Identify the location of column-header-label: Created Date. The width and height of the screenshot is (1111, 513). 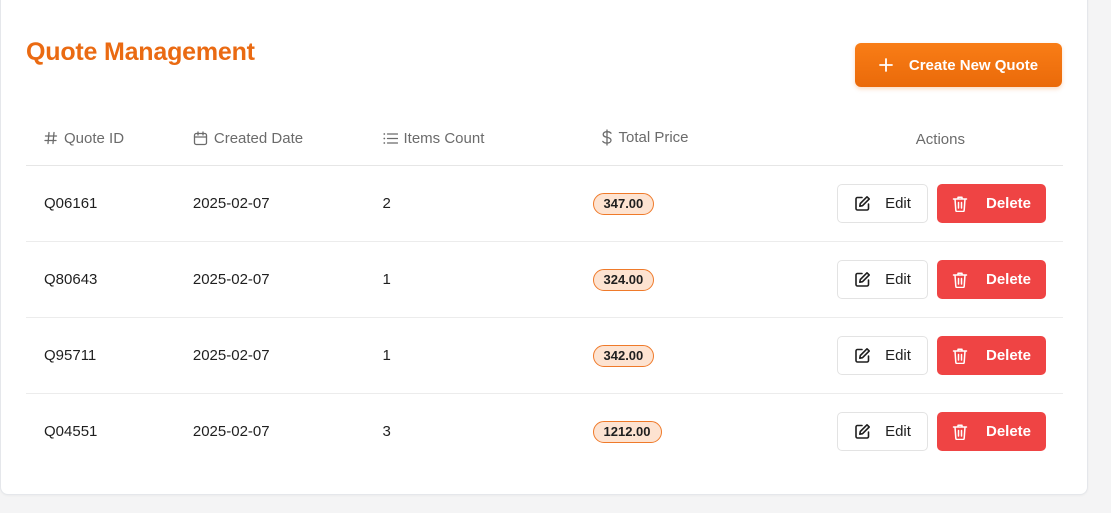
(258, 138).